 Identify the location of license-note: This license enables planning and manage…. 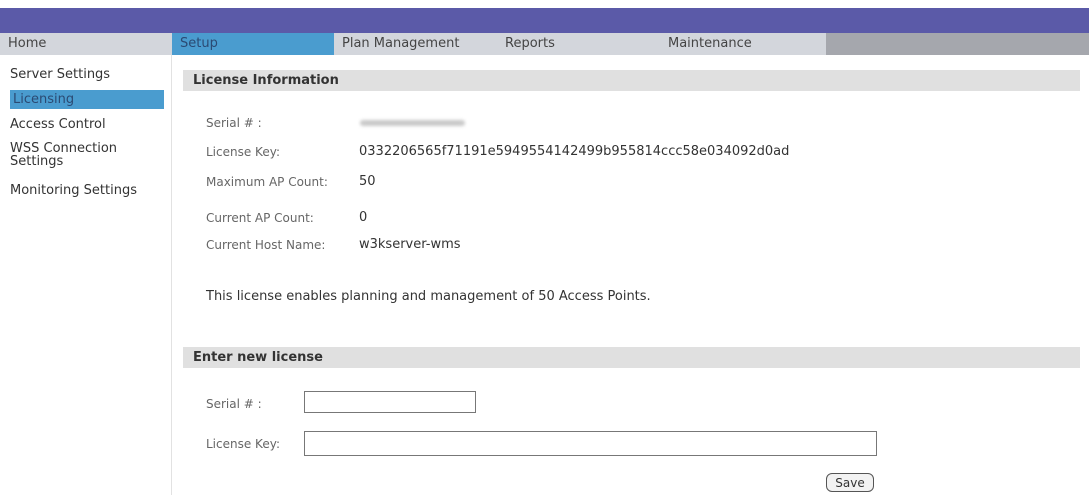
(428, 296).